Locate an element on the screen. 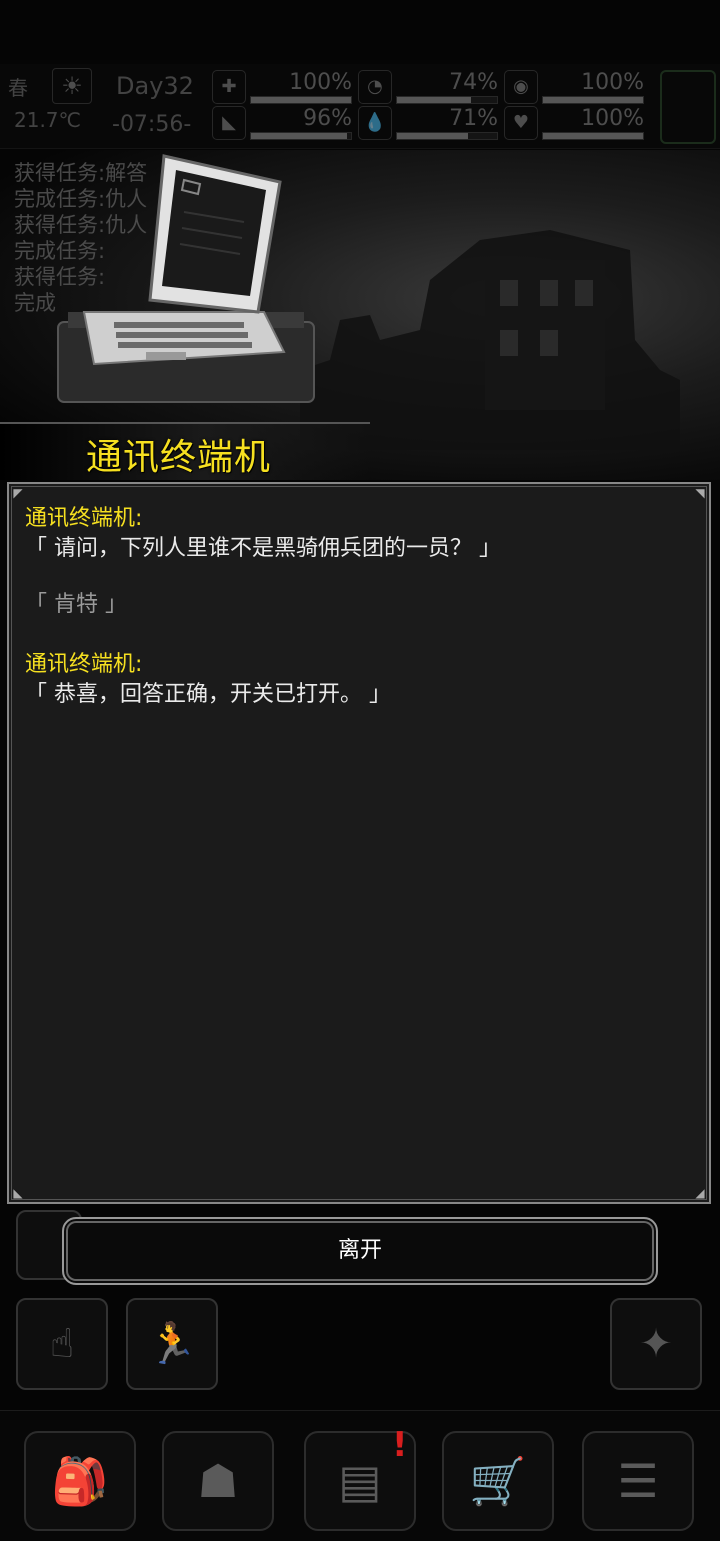 This screenshot has height=1541, width=720. message-text: 「 请问，下列人里谁不是黑骑佣兵团的一员？ 」 is located at coordinates (263, 548).